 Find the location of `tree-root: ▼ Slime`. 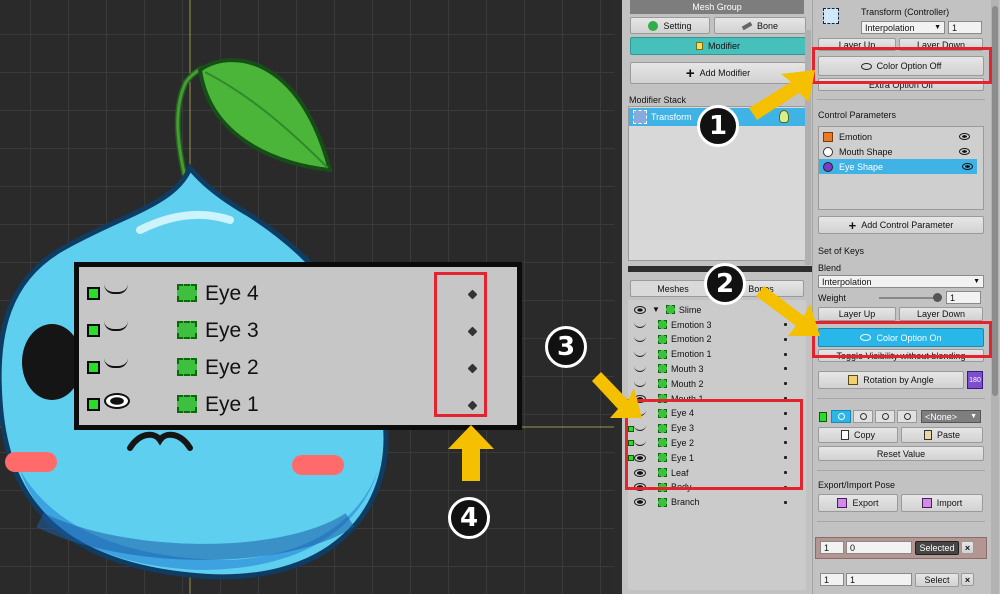

tree-root: ▼ Slime is located at coordinates (667, 309).